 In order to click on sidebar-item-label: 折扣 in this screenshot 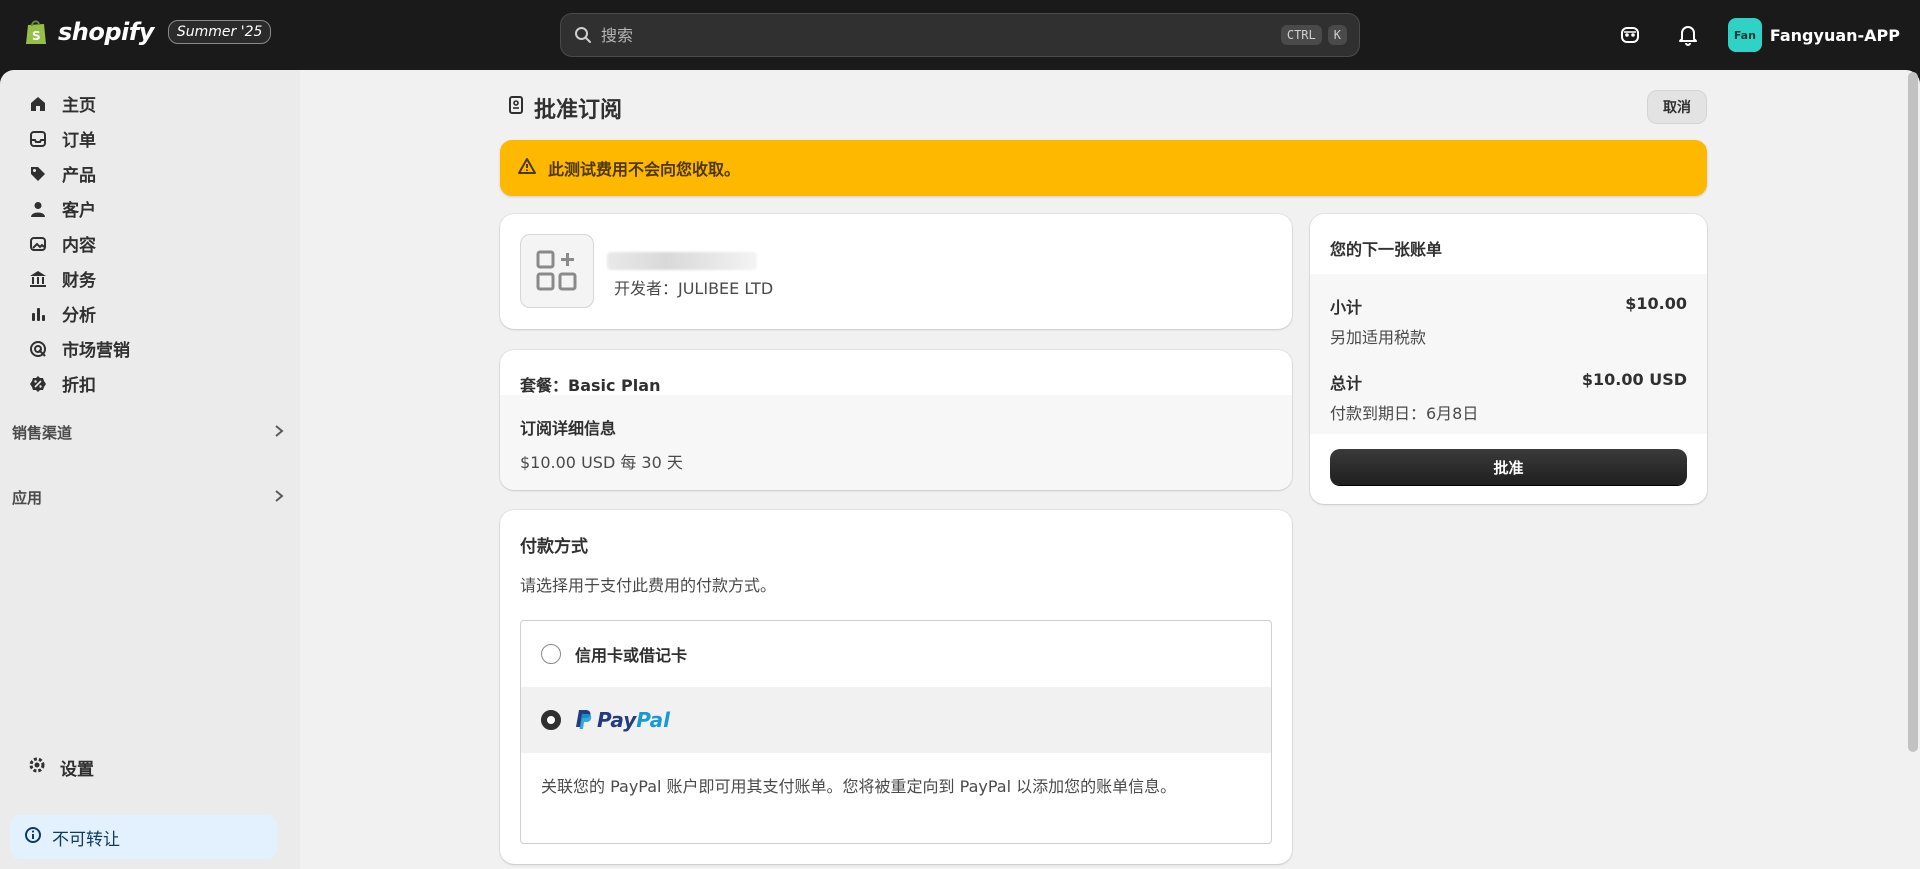, I will do `click(79, 386)`.